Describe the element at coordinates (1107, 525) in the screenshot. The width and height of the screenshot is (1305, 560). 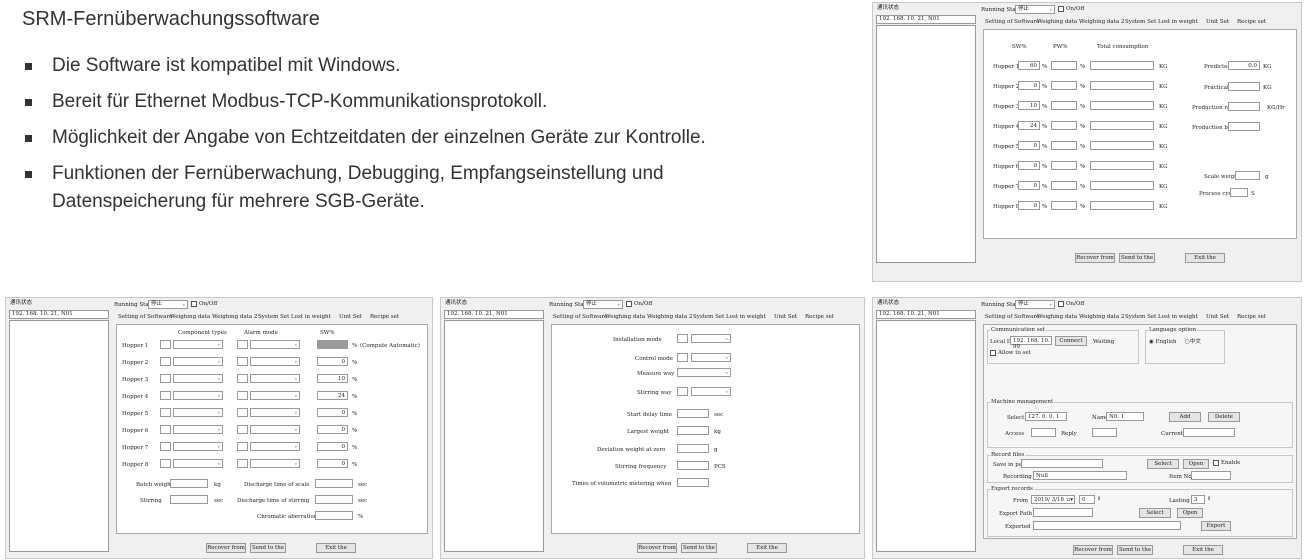
I see `exported-field` at that location.